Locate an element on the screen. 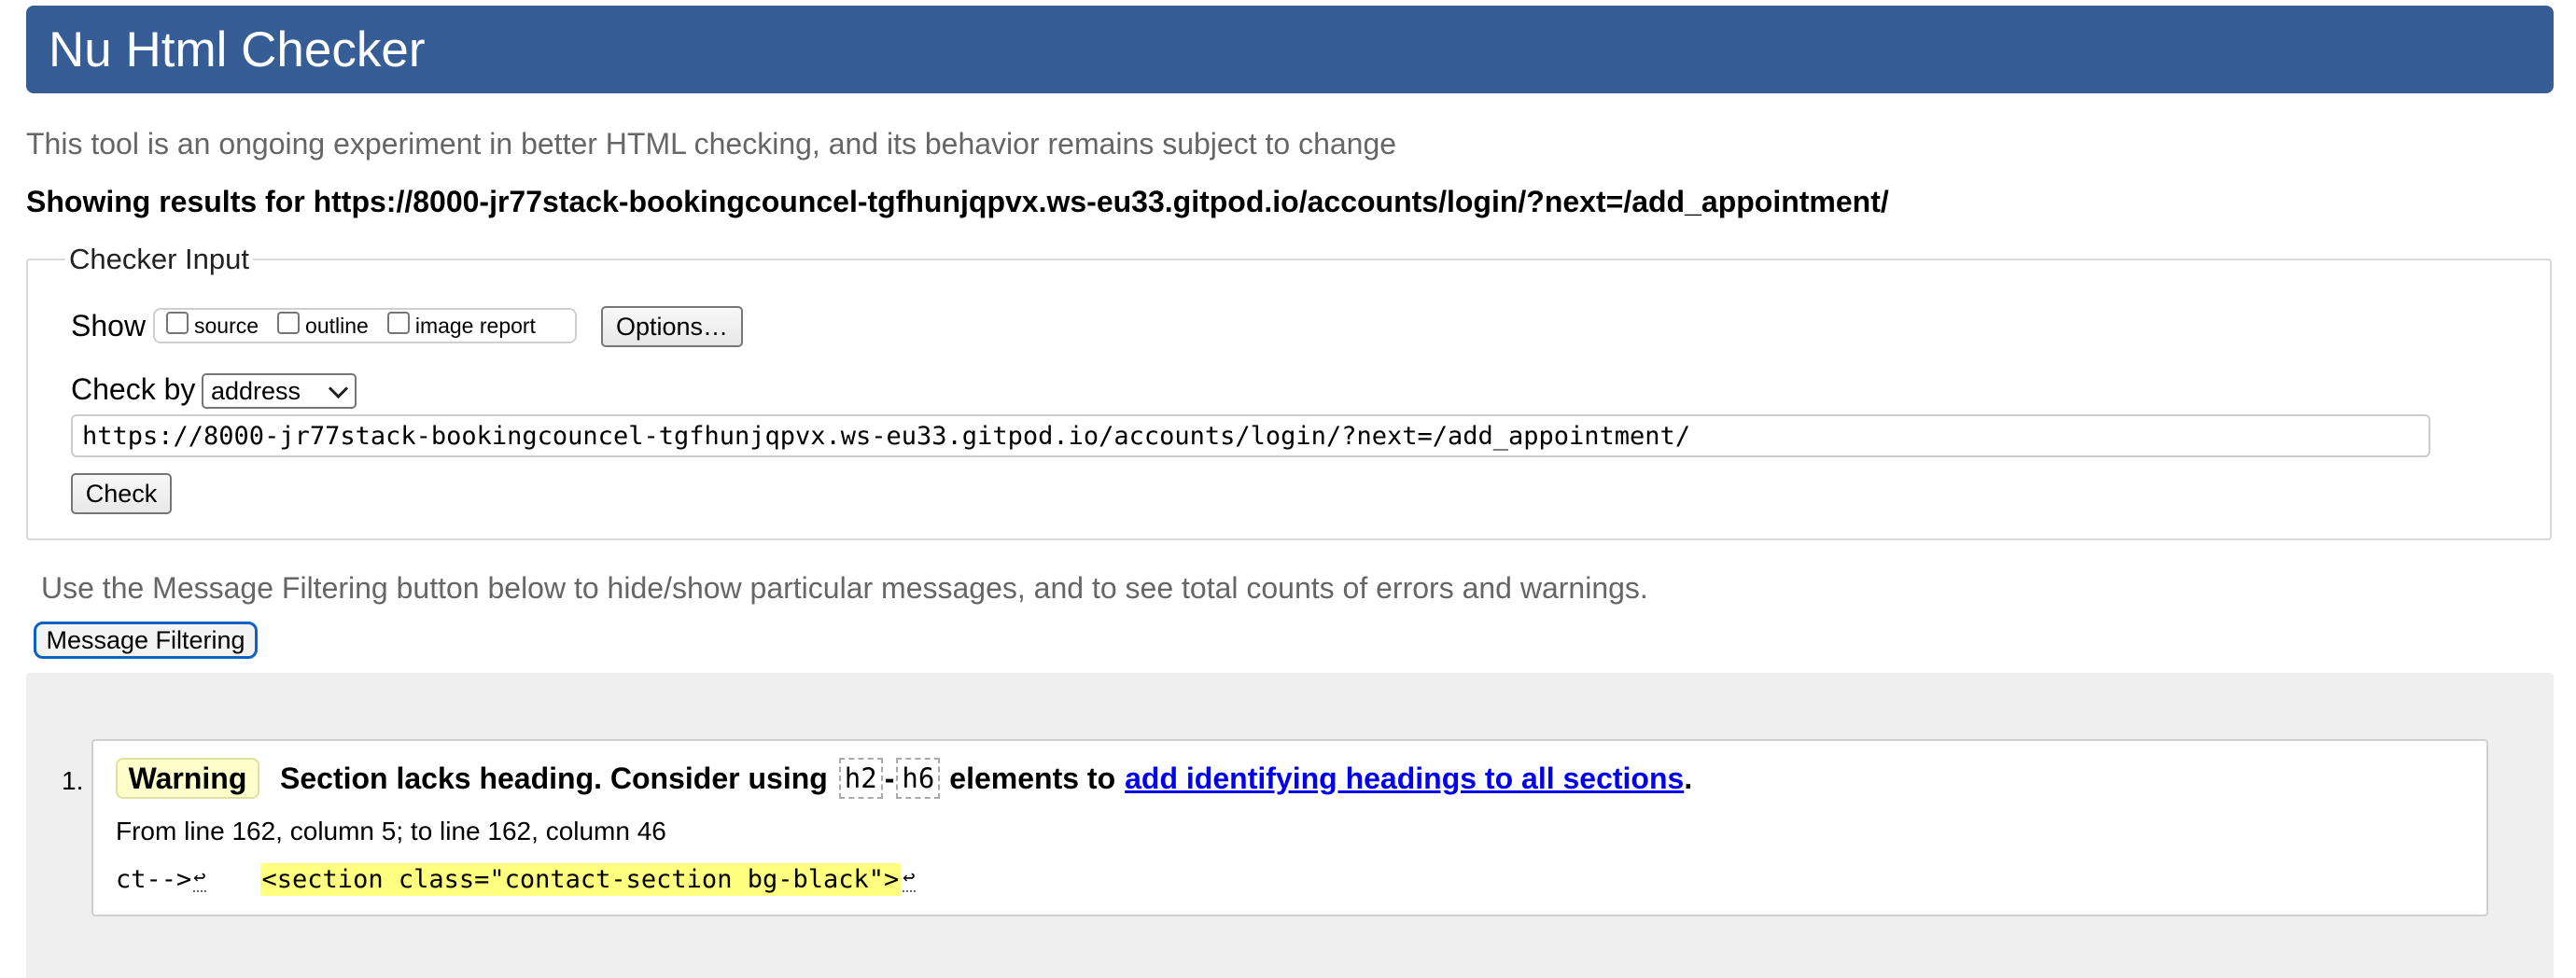  check-by-selected-value: address is located at coordinates (256, 390).